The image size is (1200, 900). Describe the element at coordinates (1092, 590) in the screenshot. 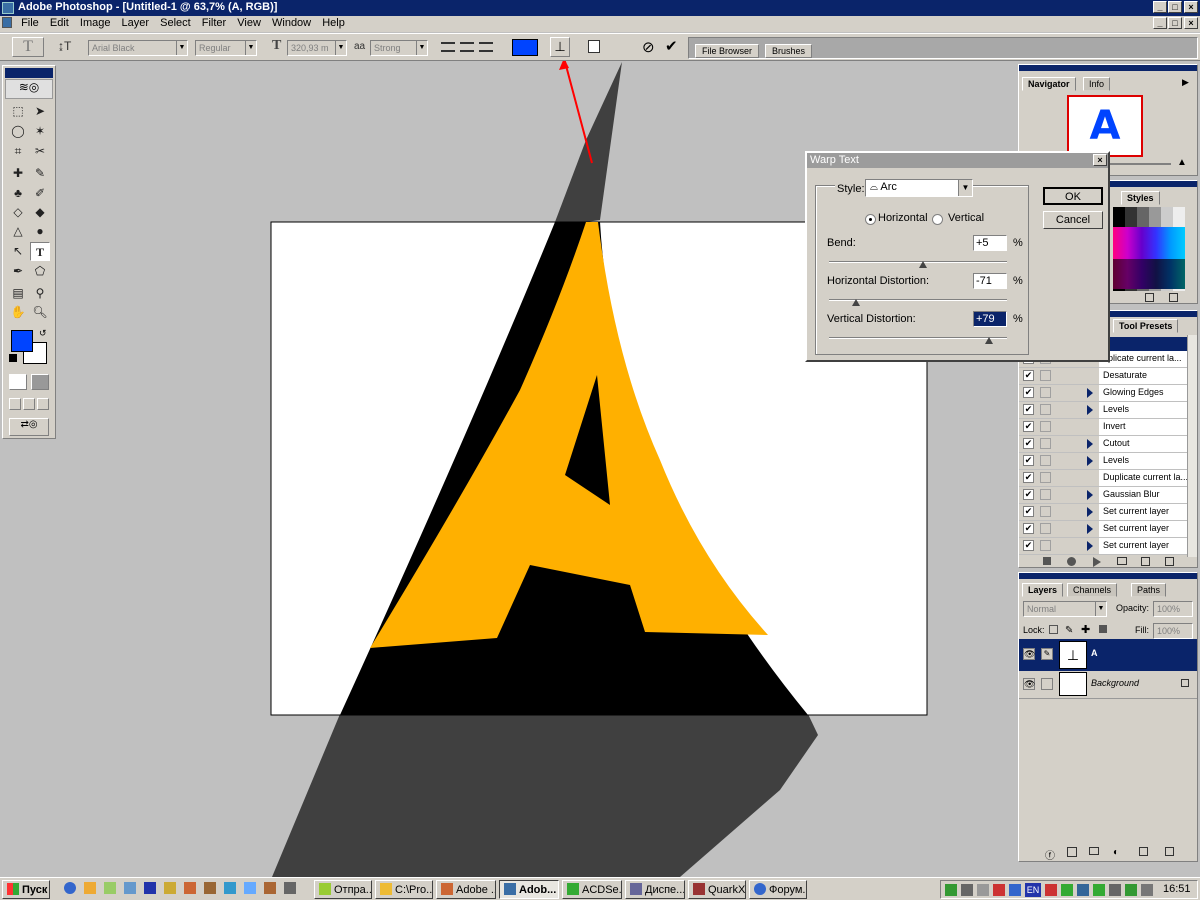

I see `tab-channels: Channels` at that location.